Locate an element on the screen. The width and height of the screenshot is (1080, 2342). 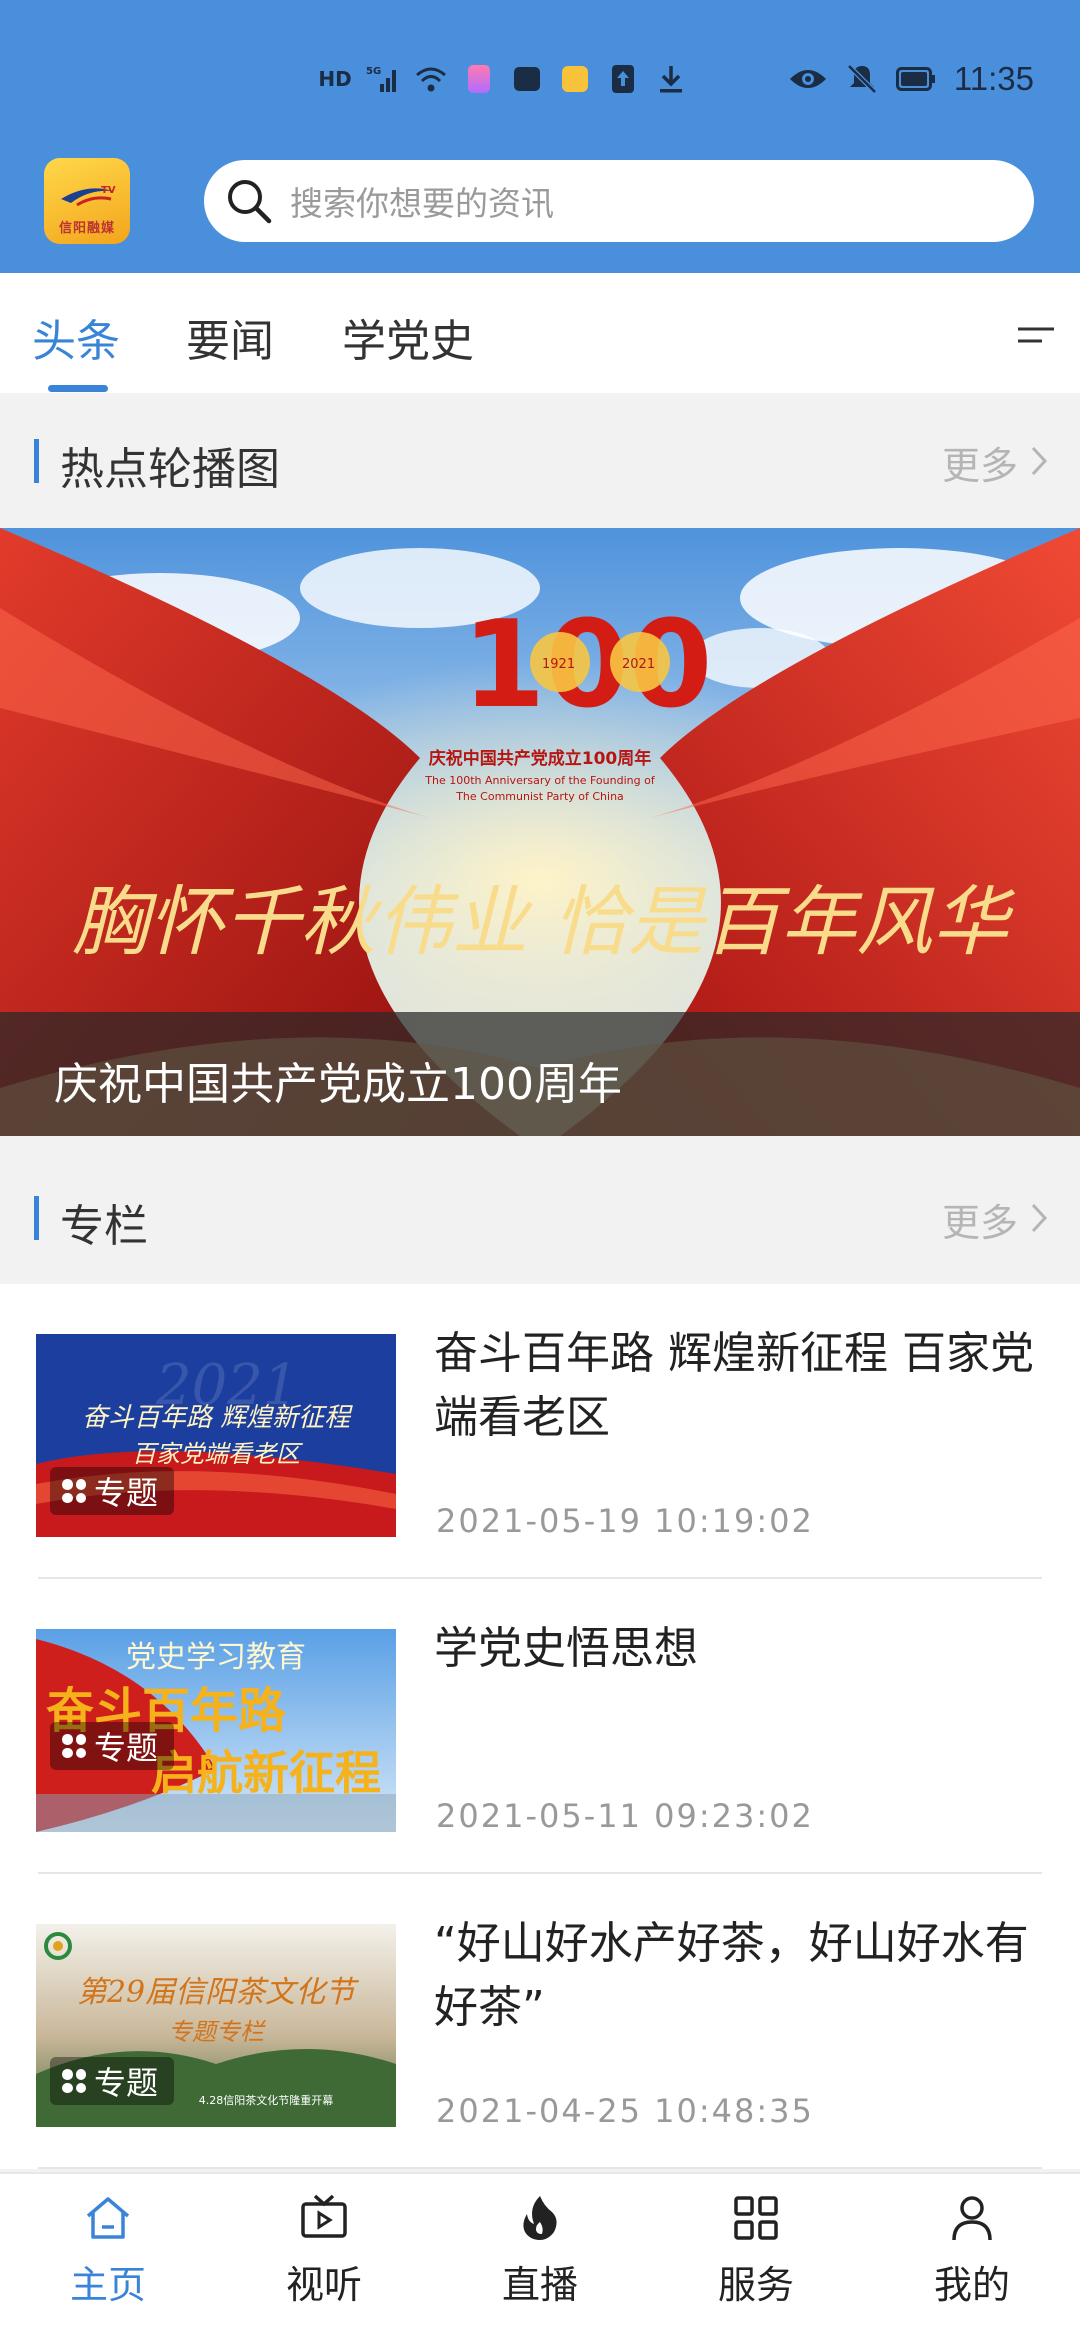
app-logo: TV 信阳融媒 is located at coordinates (87, 201).